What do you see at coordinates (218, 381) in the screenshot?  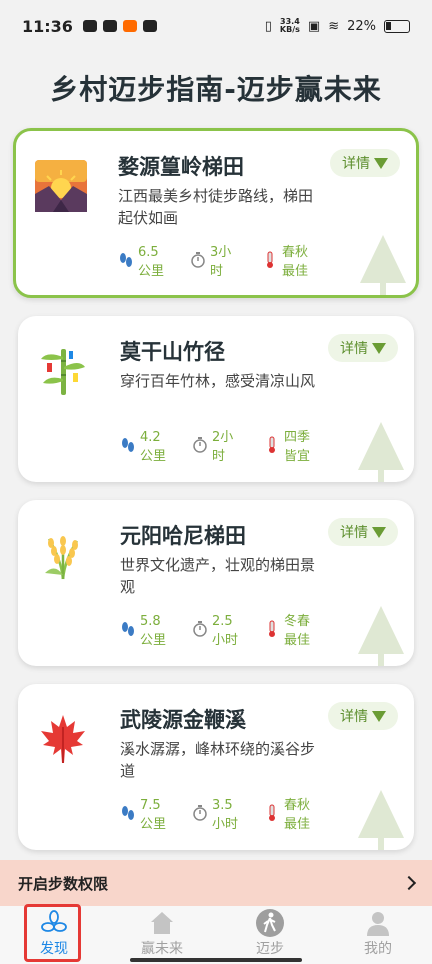 I see `route-description: 穿行百年竹林，感受清凉山风` at bounding box center [218, 381].